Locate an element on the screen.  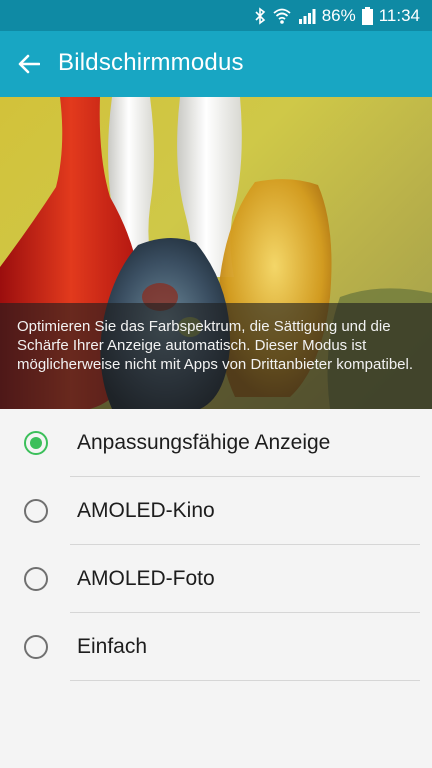
option-label: Einfach is located at coordinates (112, 646).